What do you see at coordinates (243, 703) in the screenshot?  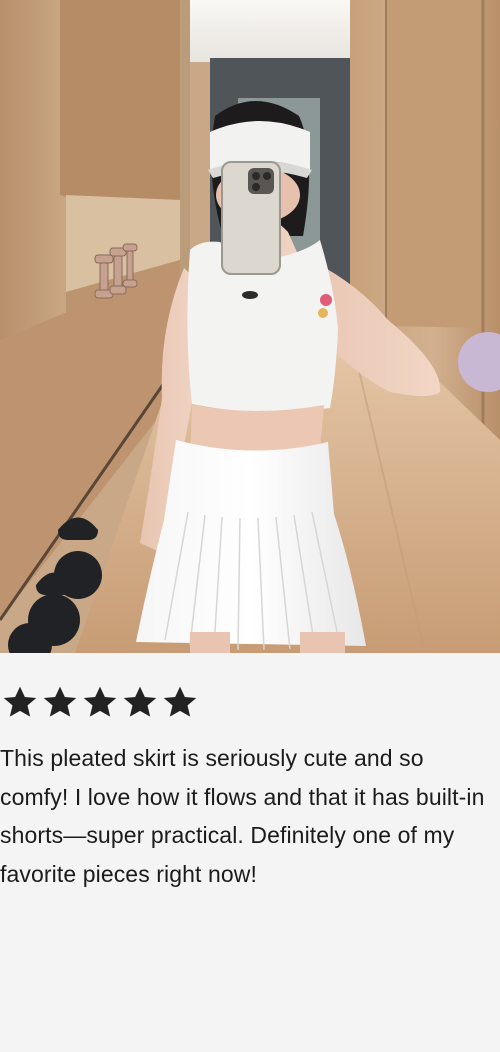 I see `star-rating` at bounding box center [243, 703].